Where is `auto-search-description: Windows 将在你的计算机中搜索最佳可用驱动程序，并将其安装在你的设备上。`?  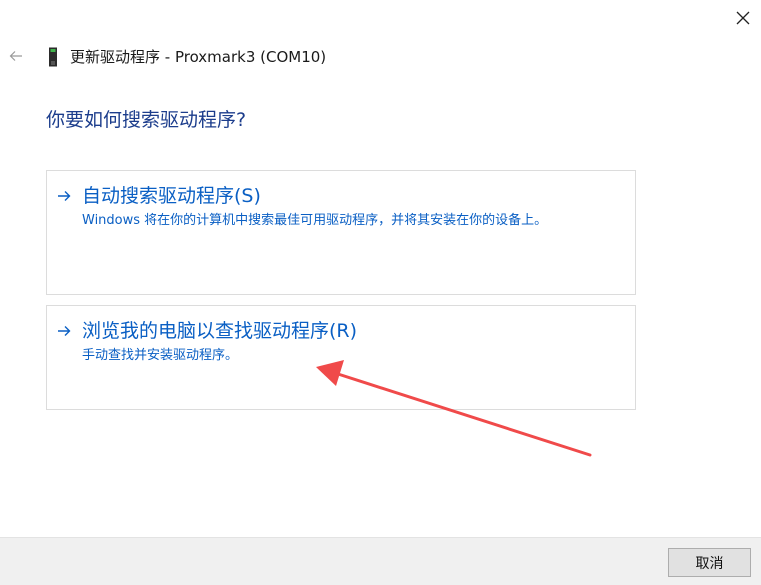
auto-search-description: Windows 将在你的计算机中搜索最佳可用驱动程序，并将其安装在你的设备上。 is located at coordinates (315, 220).